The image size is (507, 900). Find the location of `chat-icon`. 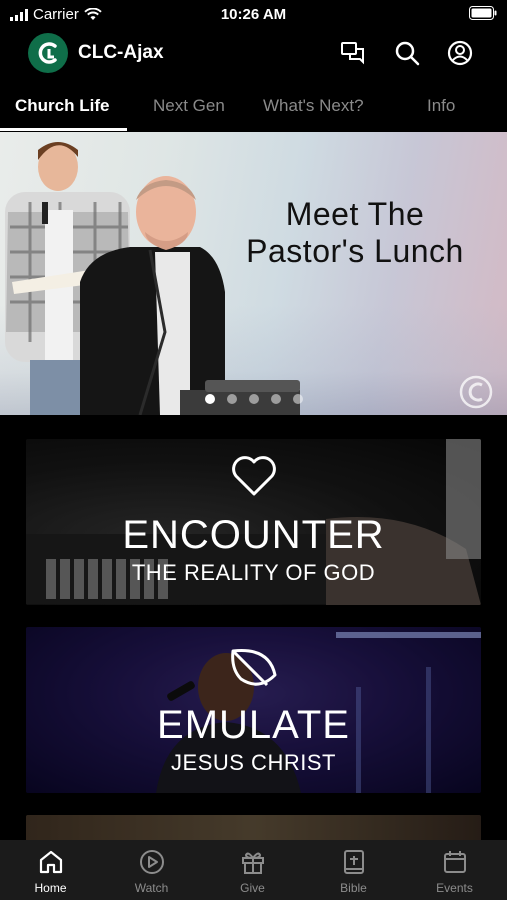

chat-icon is located at coordinates (352, 53).